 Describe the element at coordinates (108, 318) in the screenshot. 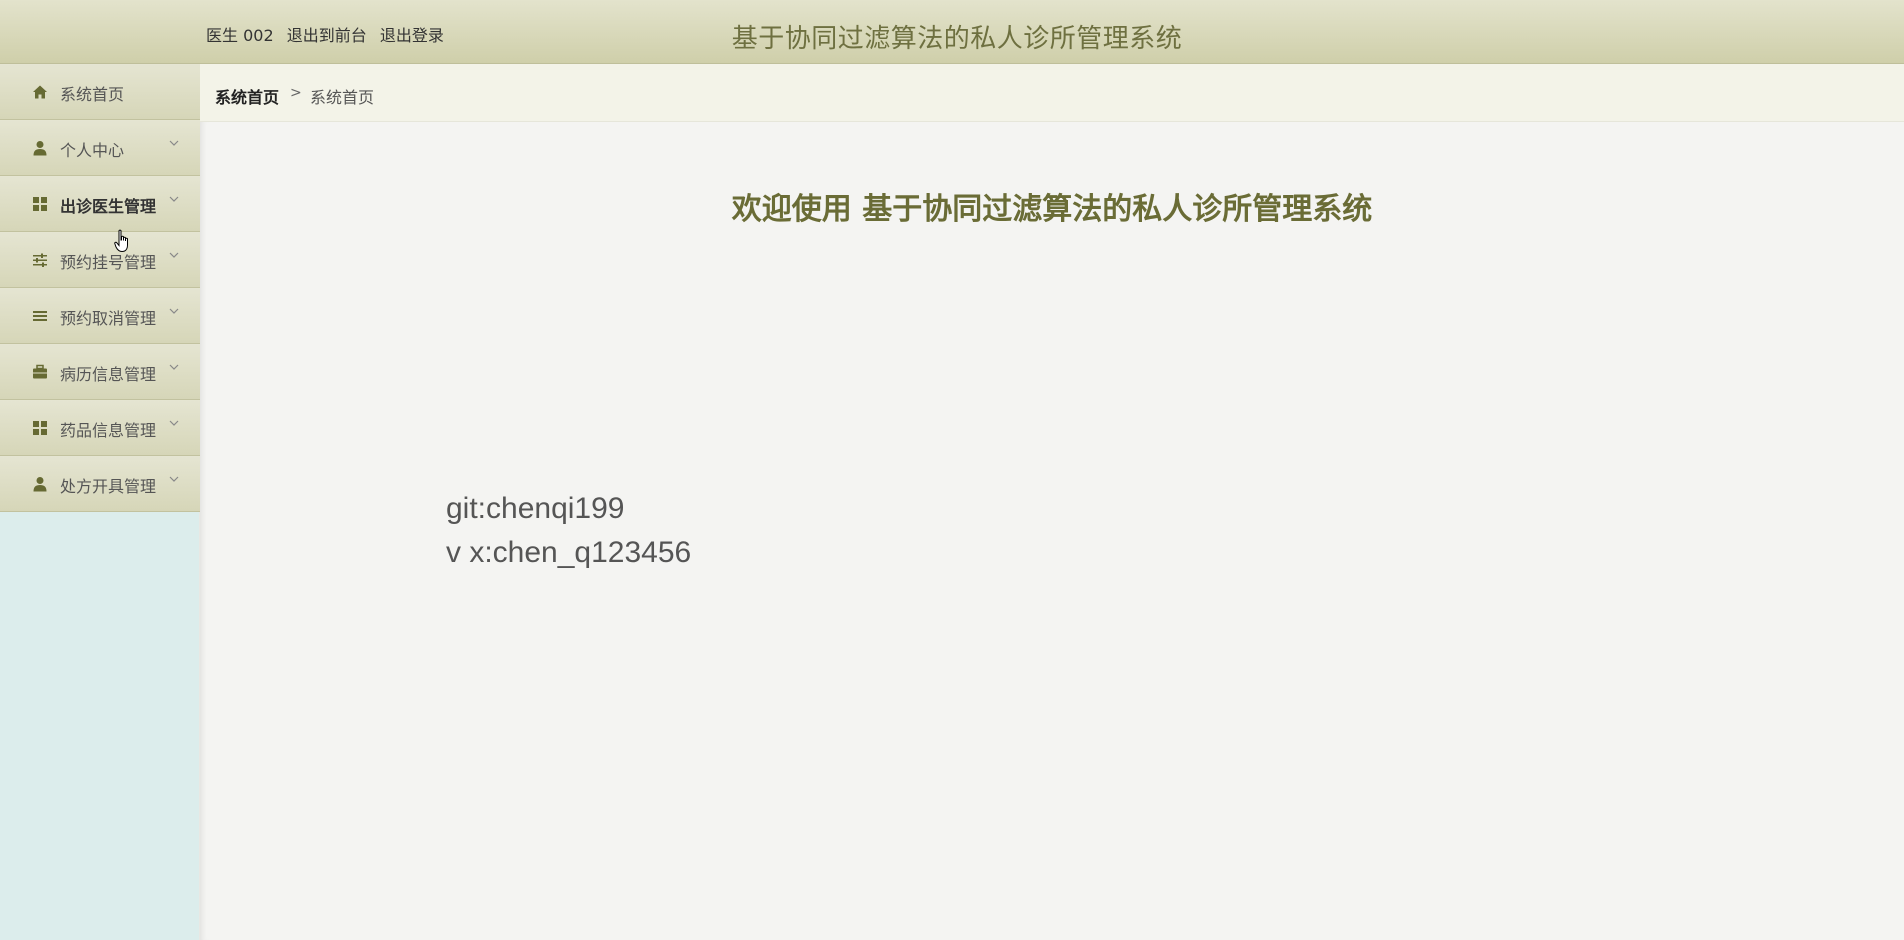

I see `sidebar-item-label: 预约取消管理` at that location.